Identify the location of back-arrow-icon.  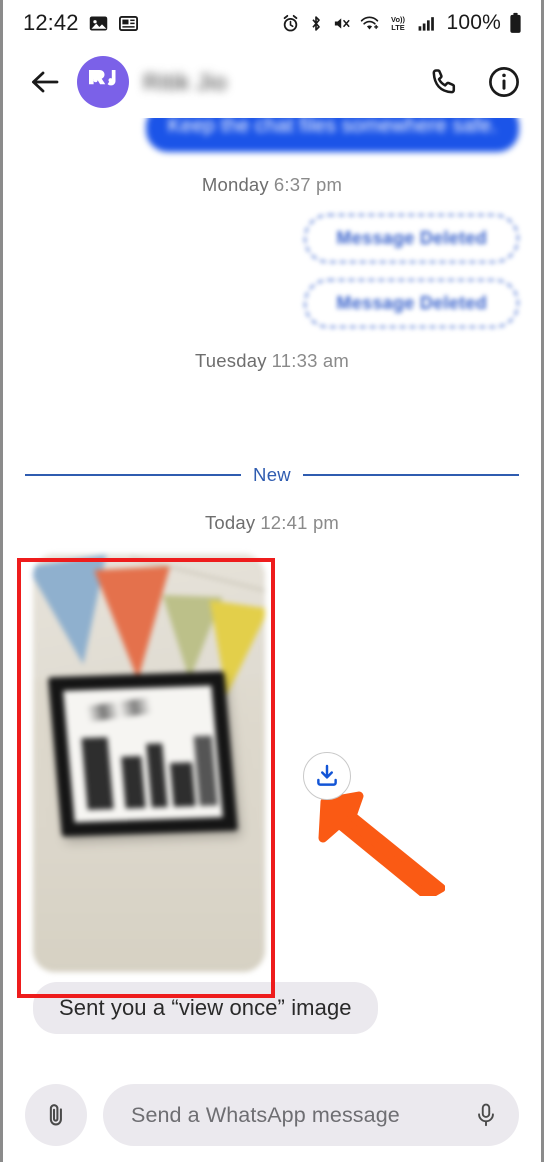
(45, 82).